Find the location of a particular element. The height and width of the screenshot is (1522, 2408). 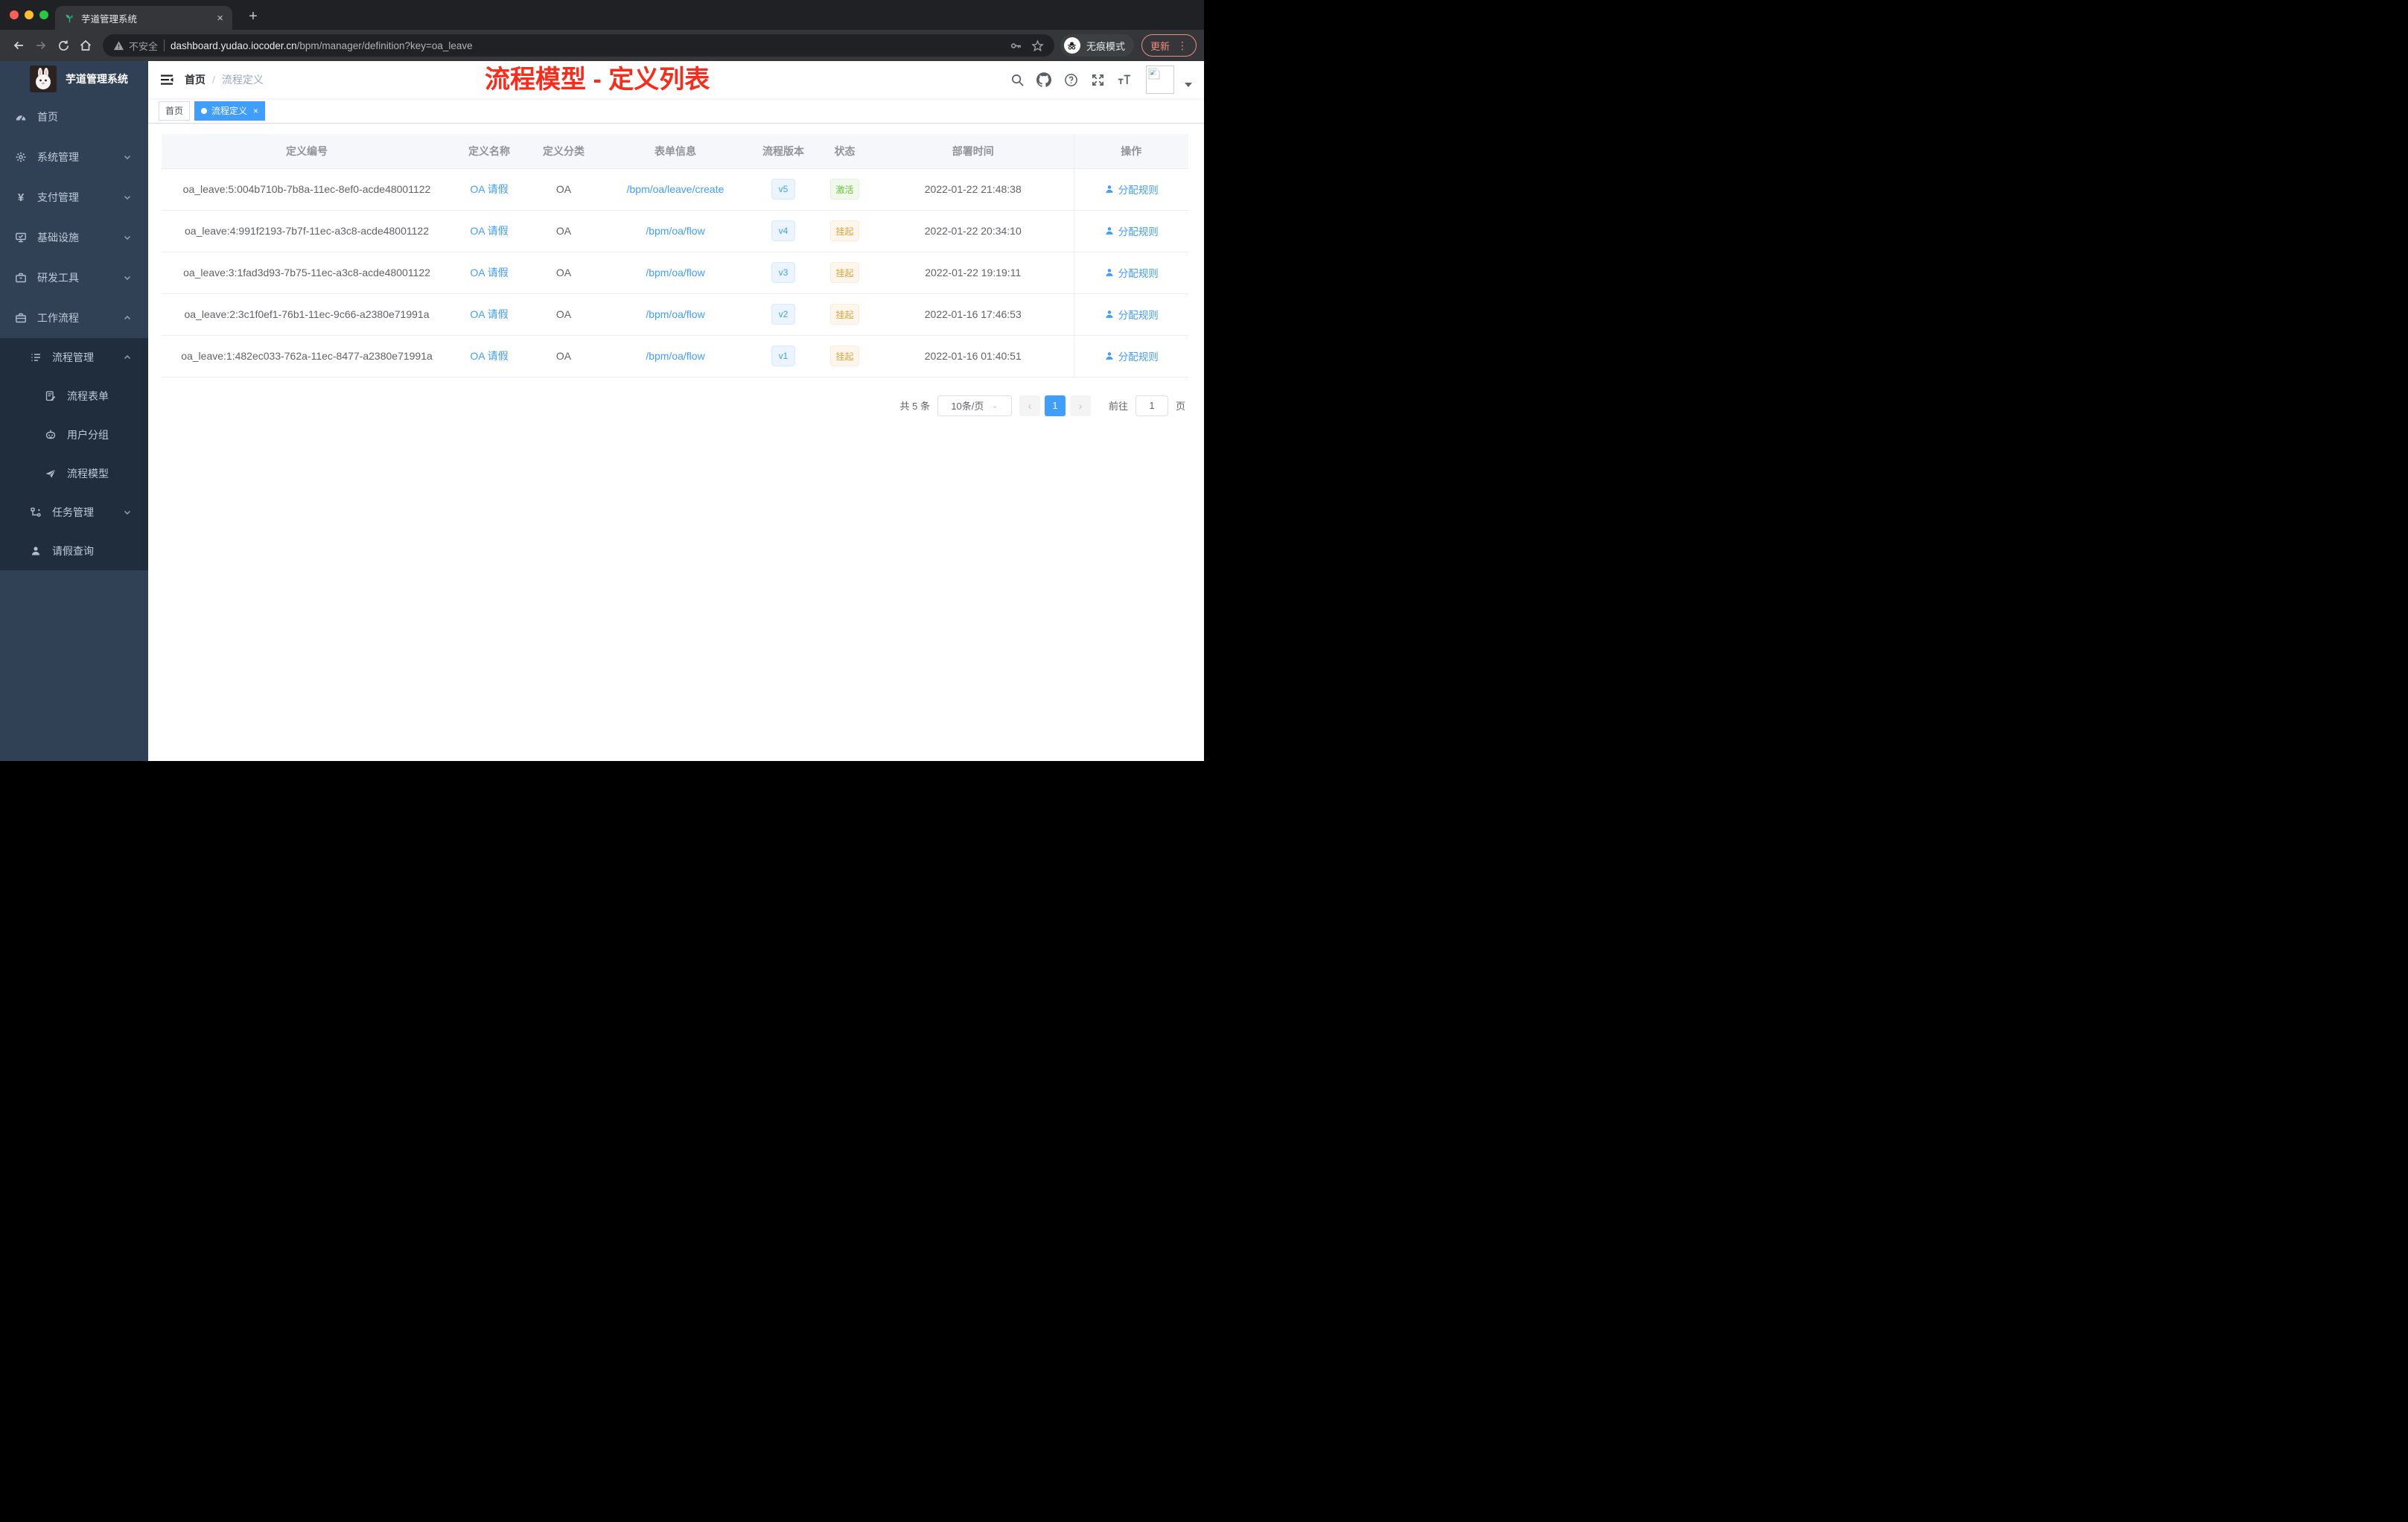

page-size-select: 10条/页 ⌄ is located at coordinates (974, 405).